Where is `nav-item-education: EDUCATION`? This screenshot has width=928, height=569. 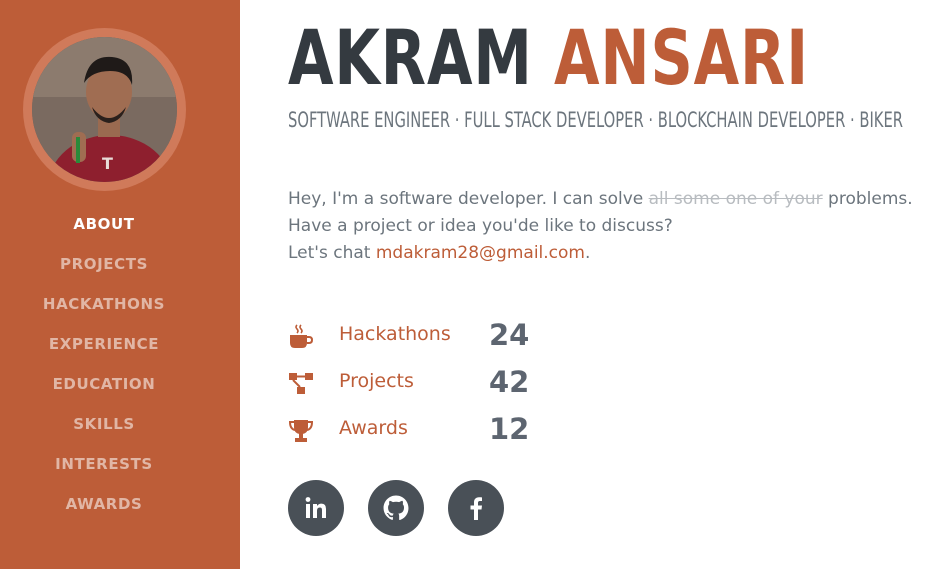
nav-item-education: EDUCATION is located at coordinates (104, 384).